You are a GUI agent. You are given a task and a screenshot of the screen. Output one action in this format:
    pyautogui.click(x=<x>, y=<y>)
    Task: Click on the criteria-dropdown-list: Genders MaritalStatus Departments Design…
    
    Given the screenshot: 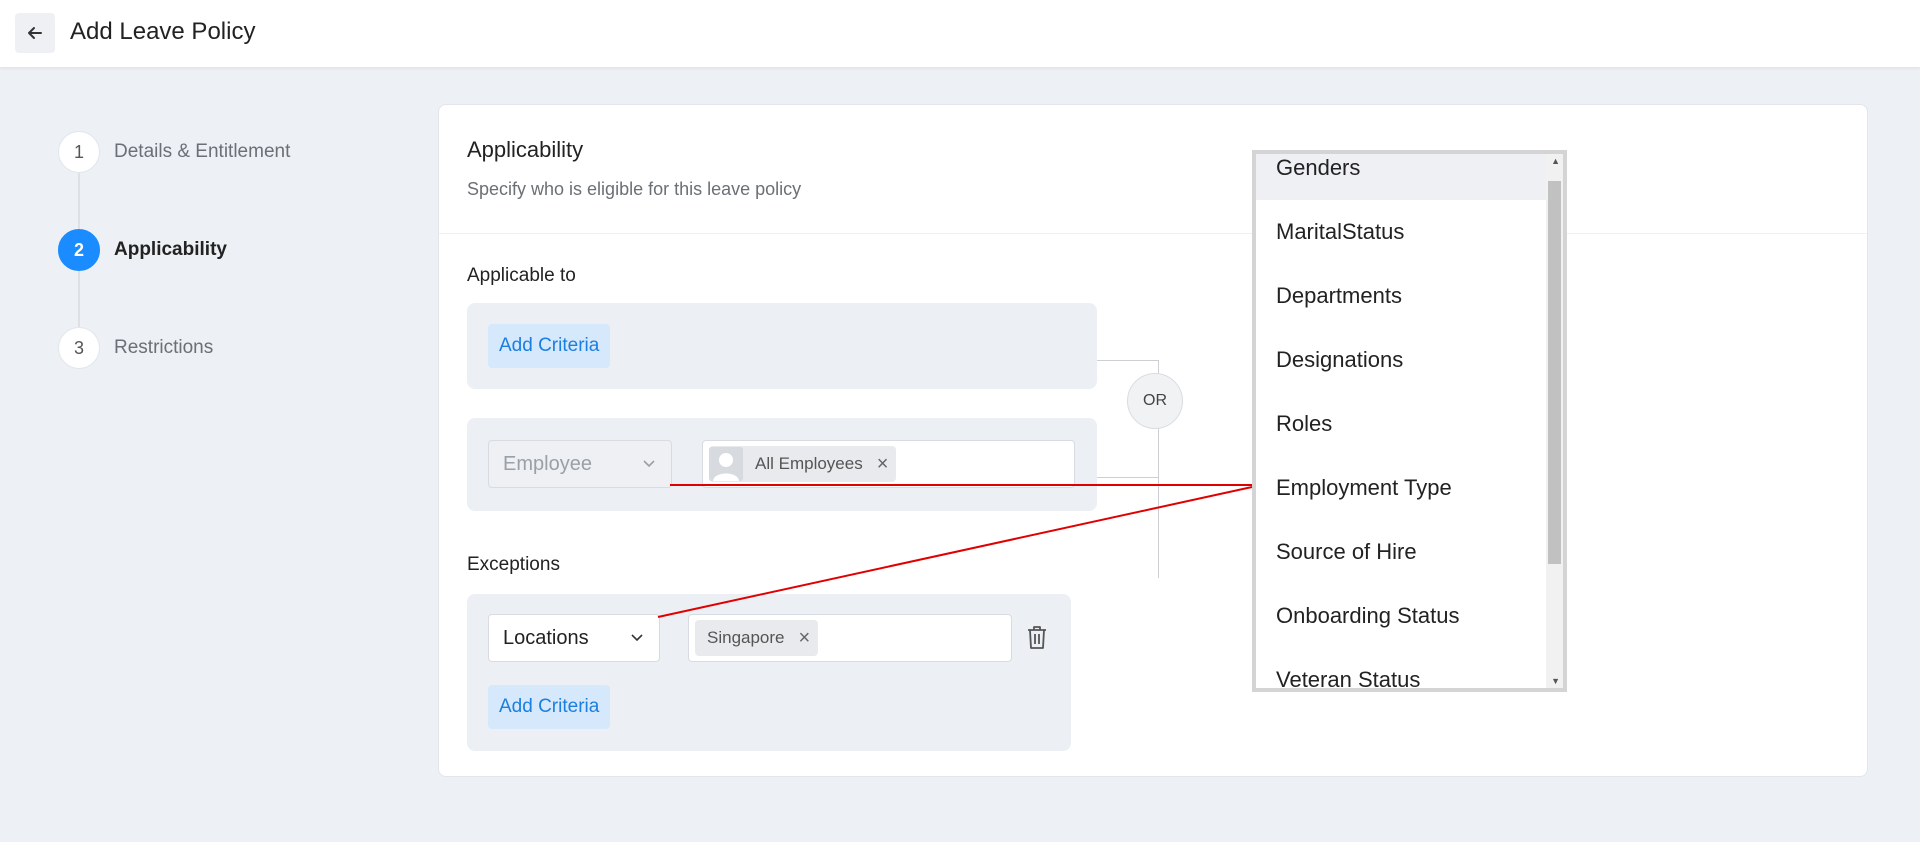 What is the action you would take?
    pyautogui.click(x=1409, y=421)
    